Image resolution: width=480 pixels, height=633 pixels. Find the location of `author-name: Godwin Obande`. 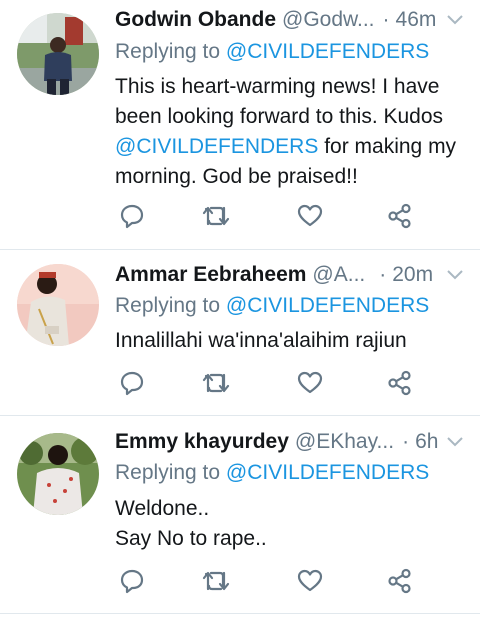

author-name: Godwin Obande is located at coordinates (195, 20).